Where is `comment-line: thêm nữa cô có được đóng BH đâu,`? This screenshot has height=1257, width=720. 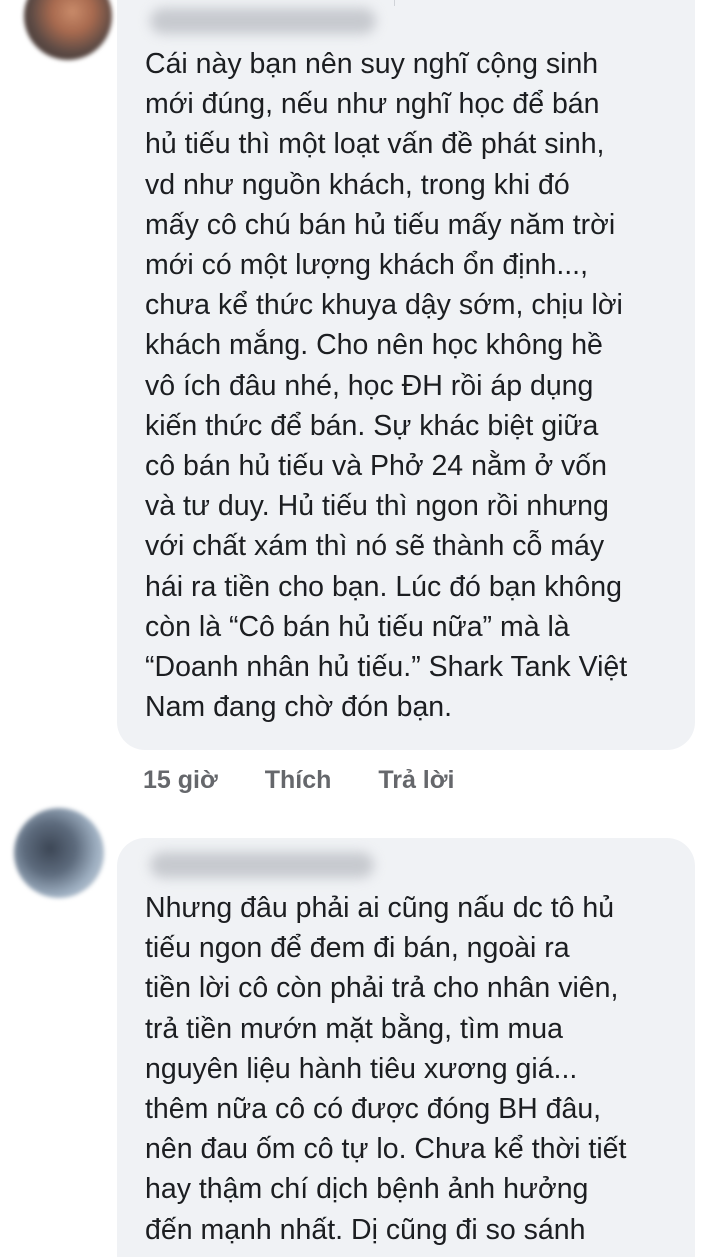 comment-line: thêm nữa cô có được đóng BH đâu, is located at coordinates (373, 1109).